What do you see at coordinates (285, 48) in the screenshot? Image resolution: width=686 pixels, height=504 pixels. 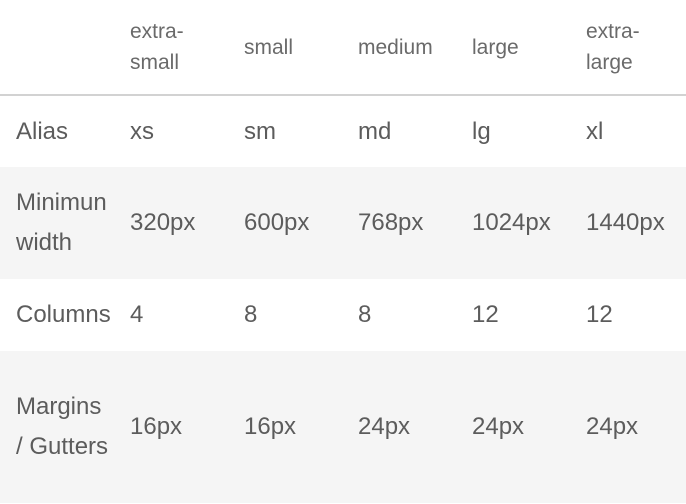 I see `header-cell-small: small` at bounding box center [285, 48].